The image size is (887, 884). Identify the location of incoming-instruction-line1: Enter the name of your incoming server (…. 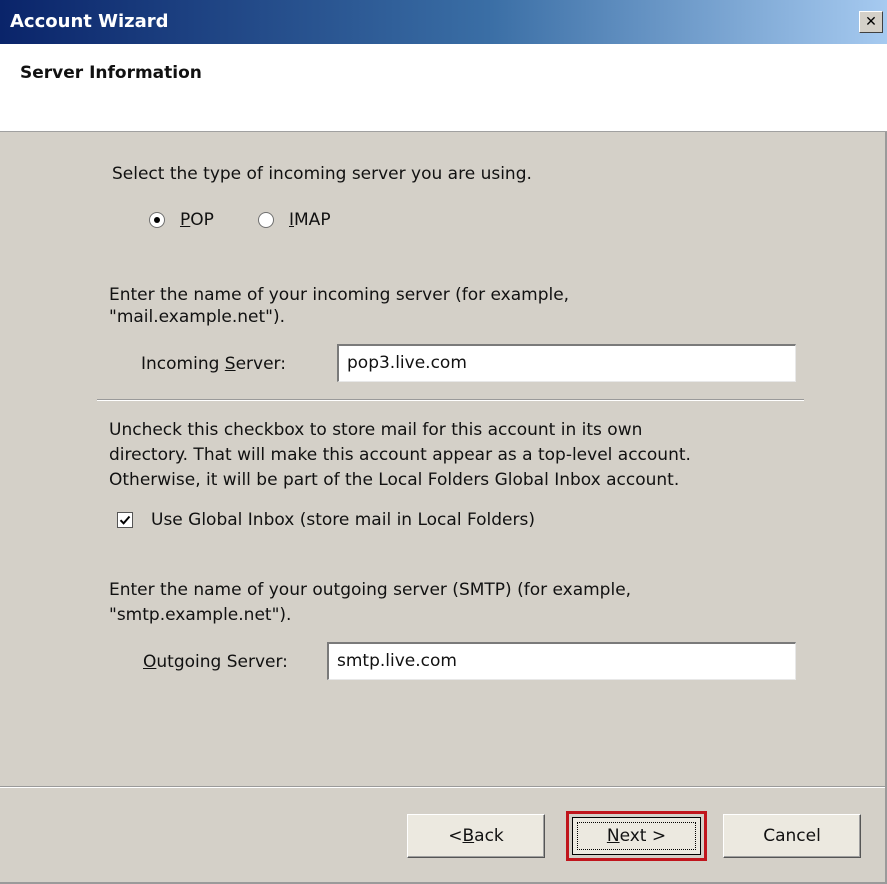
(339, 295).